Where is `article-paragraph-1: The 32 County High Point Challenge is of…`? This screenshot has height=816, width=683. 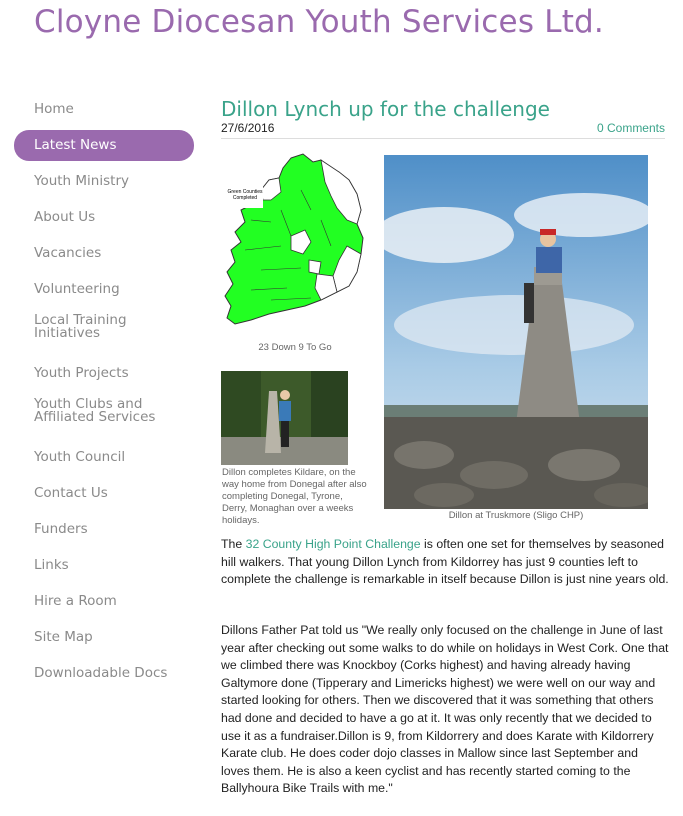
article-paragraph-1: The 32 County High Point Challenge is of… is located at coordinates (445, 562).